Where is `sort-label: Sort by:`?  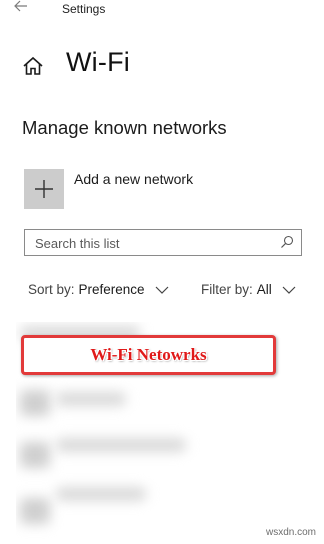 sort-label: Sort by: is located at coordinates (51, 289).